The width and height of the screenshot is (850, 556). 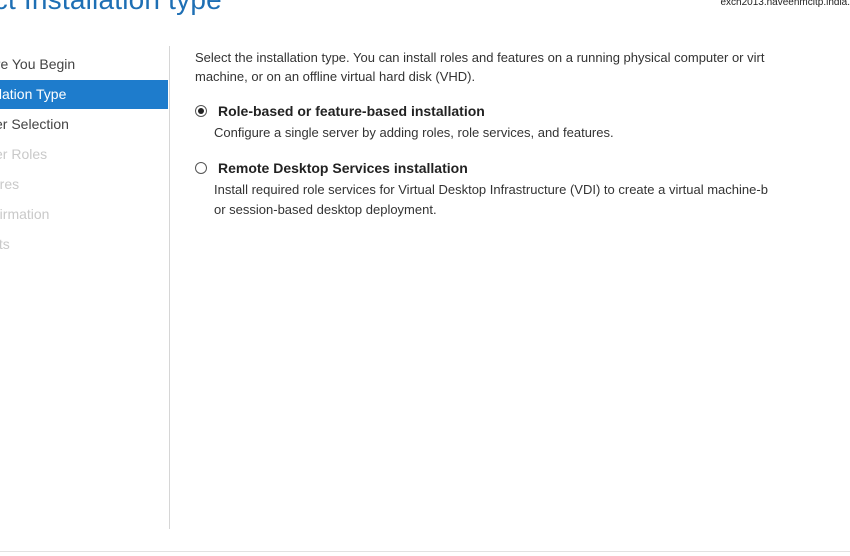 I want to click on option-description-line: or session-based desktop deployment., so click(x=325, y=209).